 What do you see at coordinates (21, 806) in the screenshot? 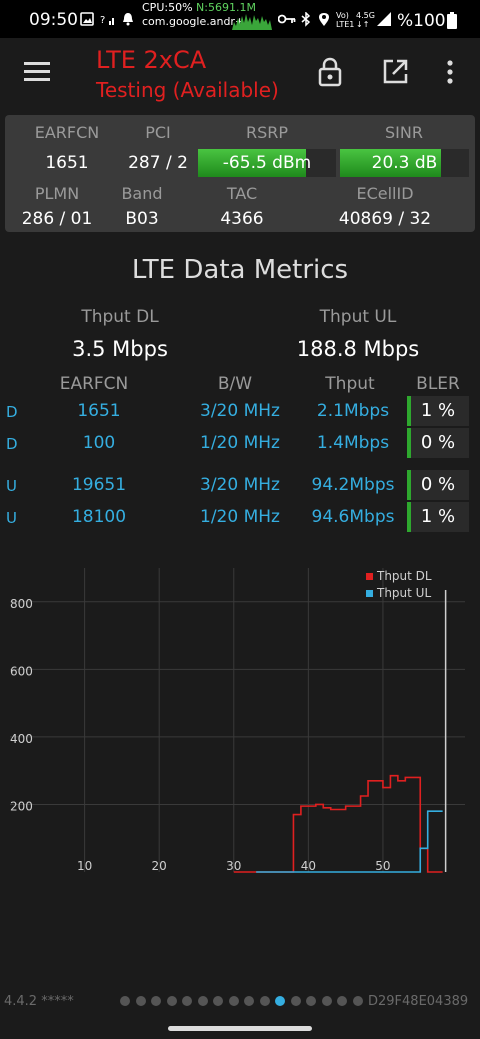
I see `y-tick-label: 200` at bounding box center [21, 806].